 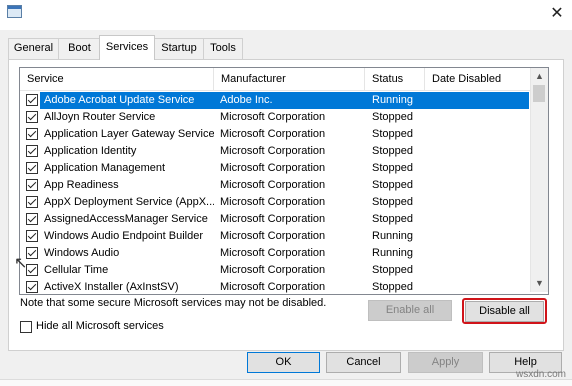 What do you see at coordinates (539, 180) in the screenshot?
I see `vertical-scrollbar: ▲ ▼` at bounding box center [539, 180].